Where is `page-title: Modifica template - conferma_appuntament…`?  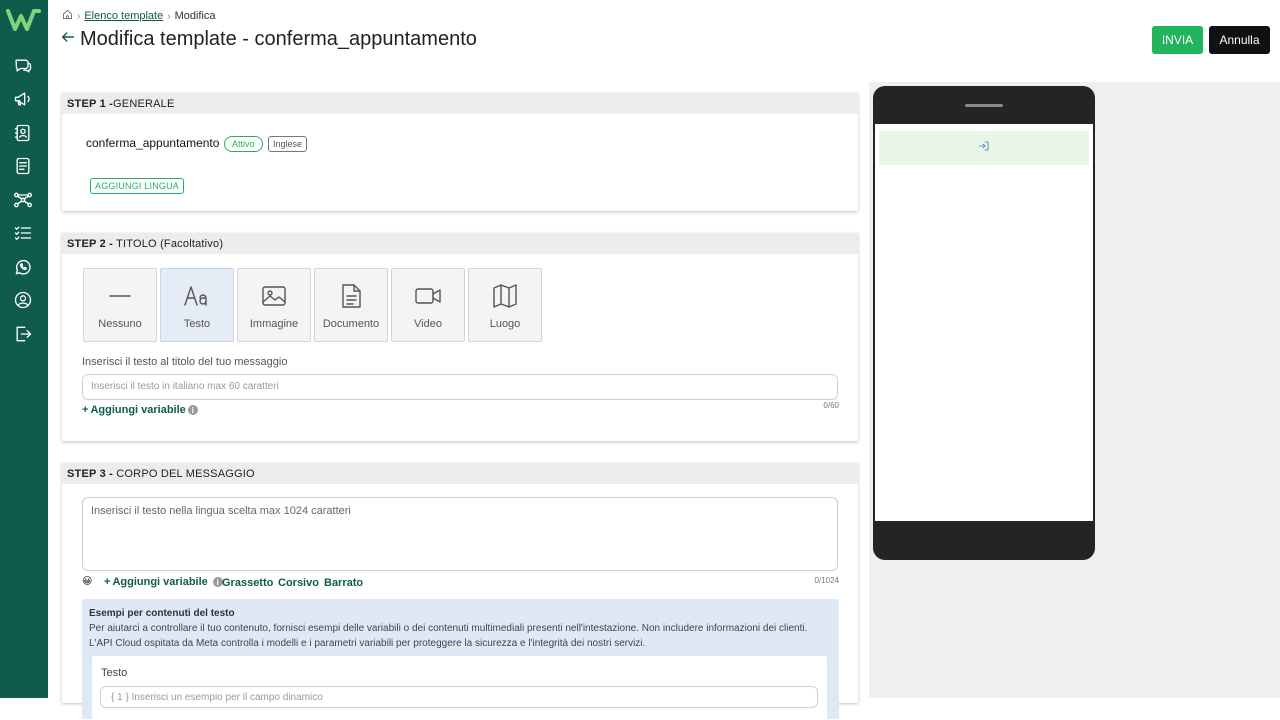
page-title: Modifica template - conferma_appuntament… is located at coordinates (278, 39).